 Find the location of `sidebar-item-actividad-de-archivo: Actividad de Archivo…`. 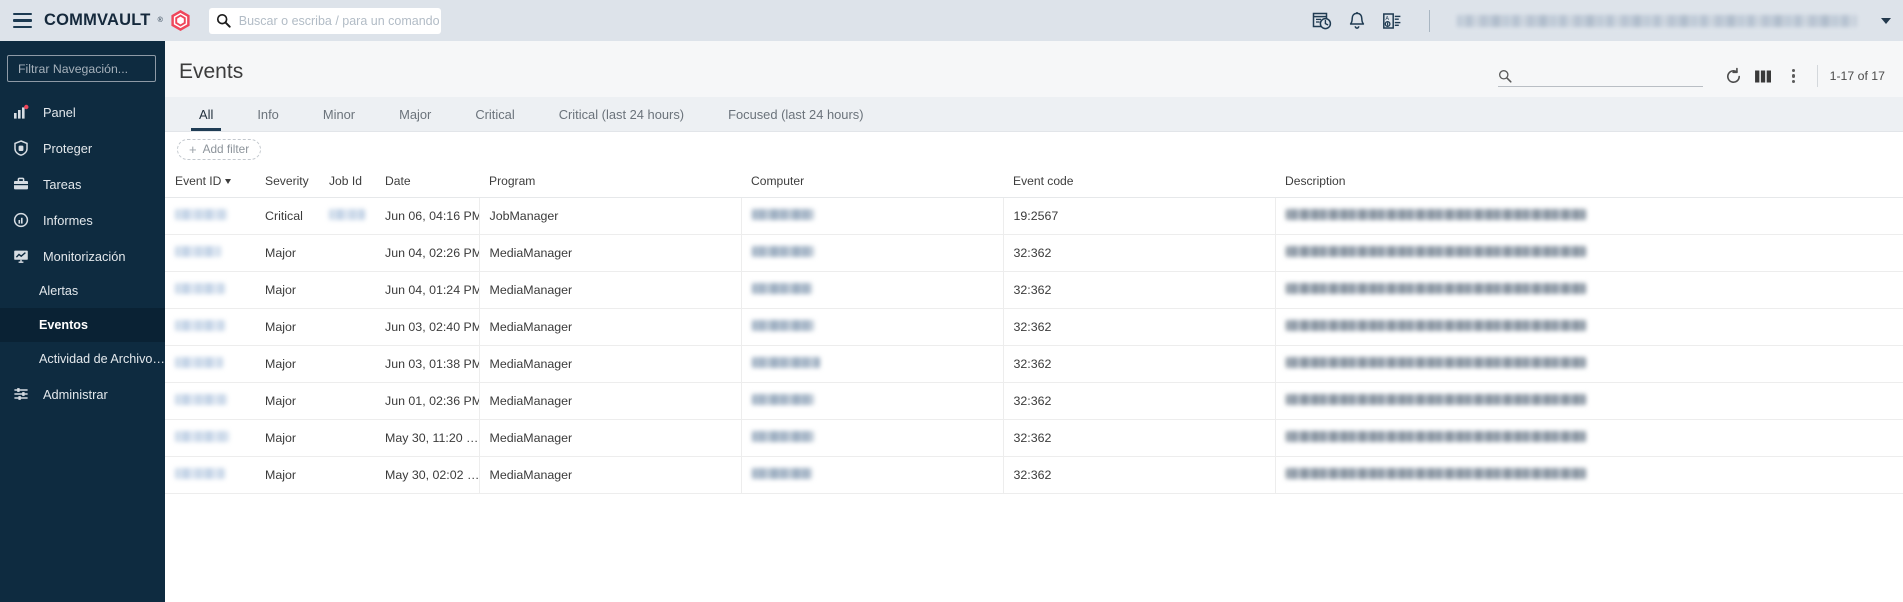

sidebar-item-actividad-de-archivo: Actividad de Archivo… is located at coordinates (82, 359).